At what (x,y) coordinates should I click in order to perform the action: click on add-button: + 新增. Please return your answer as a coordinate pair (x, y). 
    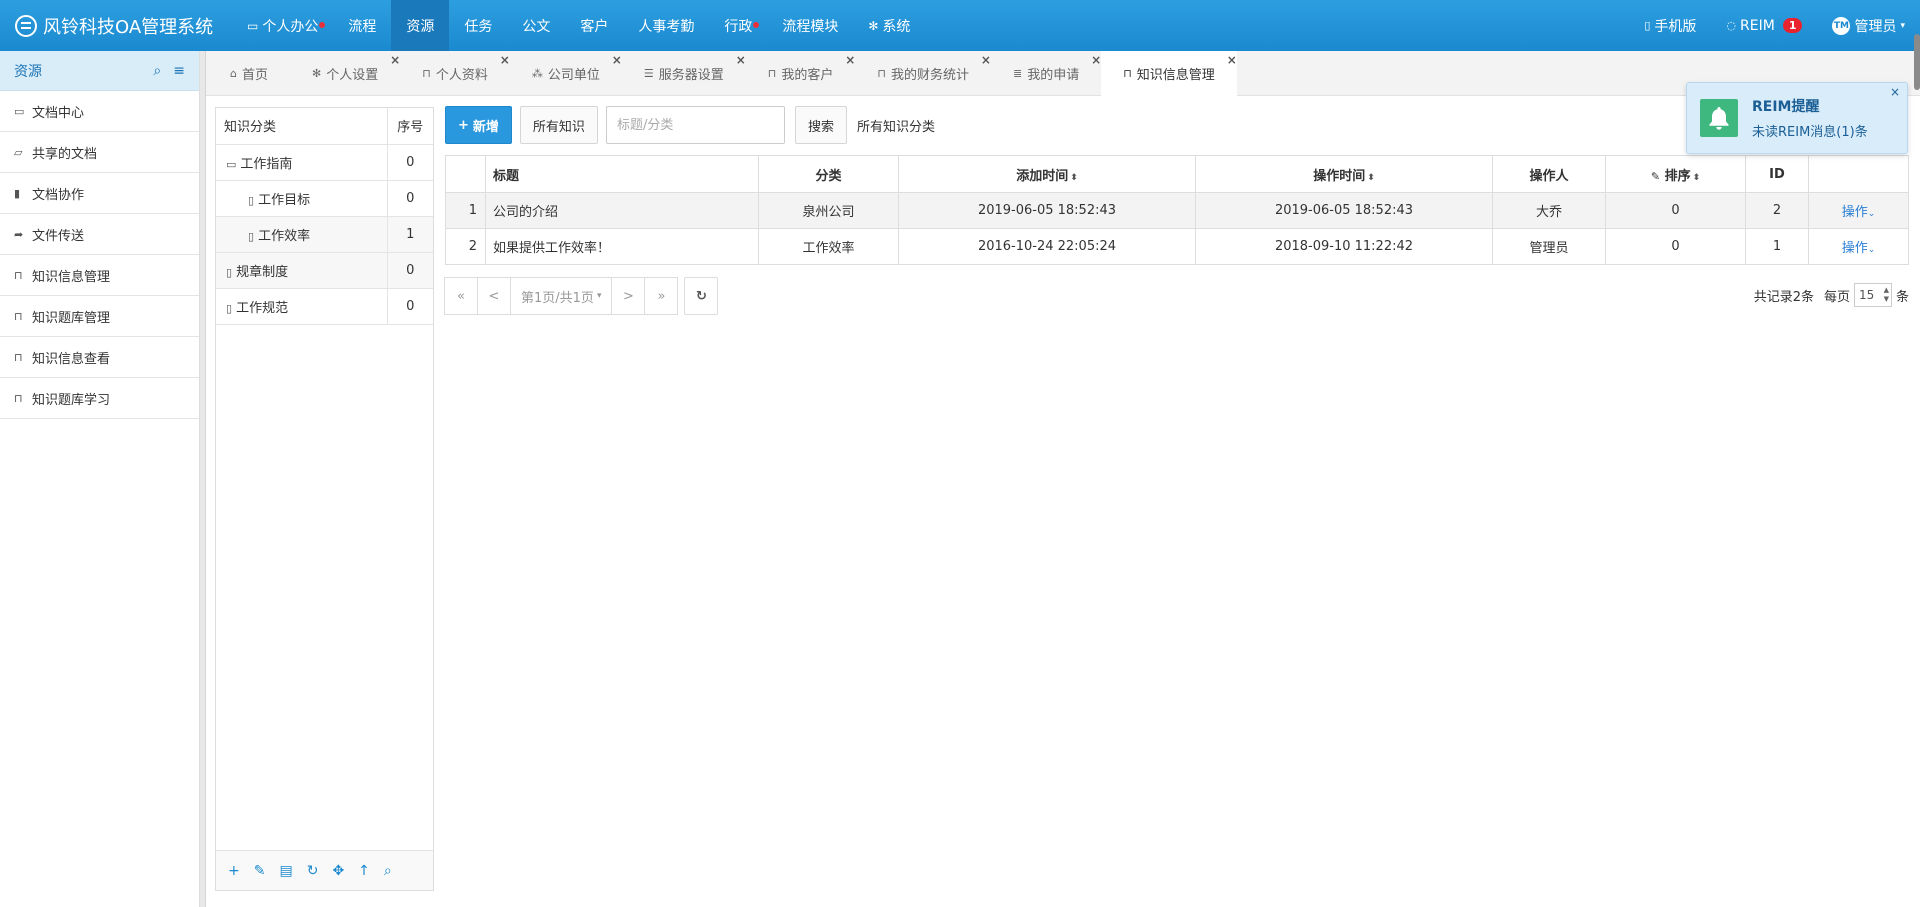
    Looking at the image, I should click on (478, 125).